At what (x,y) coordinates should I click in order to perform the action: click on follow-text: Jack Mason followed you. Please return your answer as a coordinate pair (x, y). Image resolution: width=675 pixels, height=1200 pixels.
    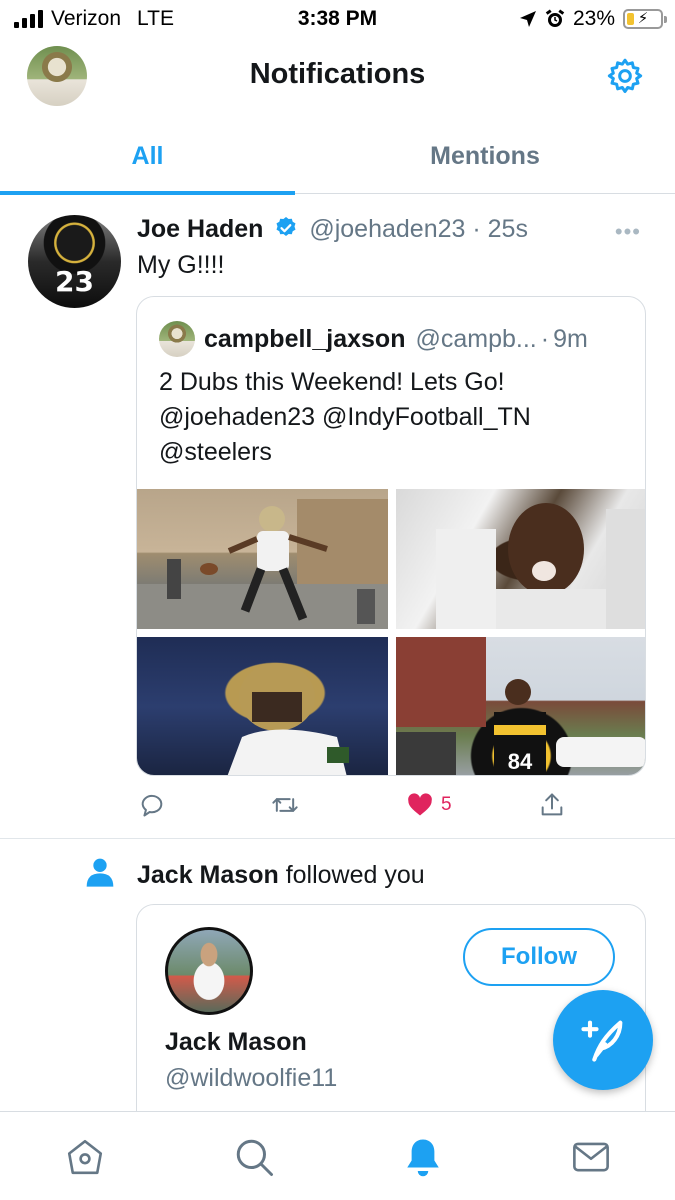
    Looking at the image, I should click on (281, 875).